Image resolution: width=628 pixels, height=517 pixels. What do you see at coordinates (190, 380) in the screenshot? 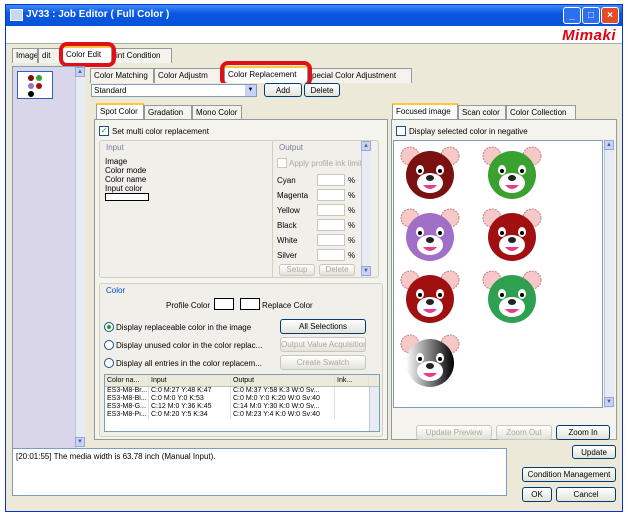
I see `header-input: Input` at bounding box center [190, 380].